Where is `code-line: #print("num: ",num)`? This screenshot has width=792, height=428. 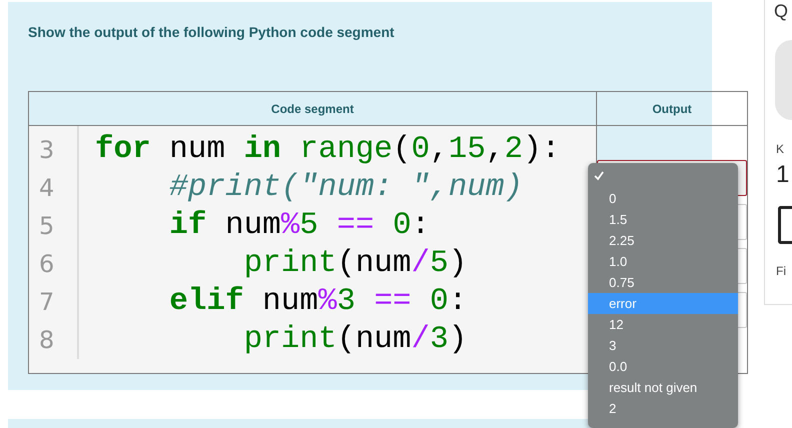
code-line: #print("num: ",num) is located at coordinates (346, 188).